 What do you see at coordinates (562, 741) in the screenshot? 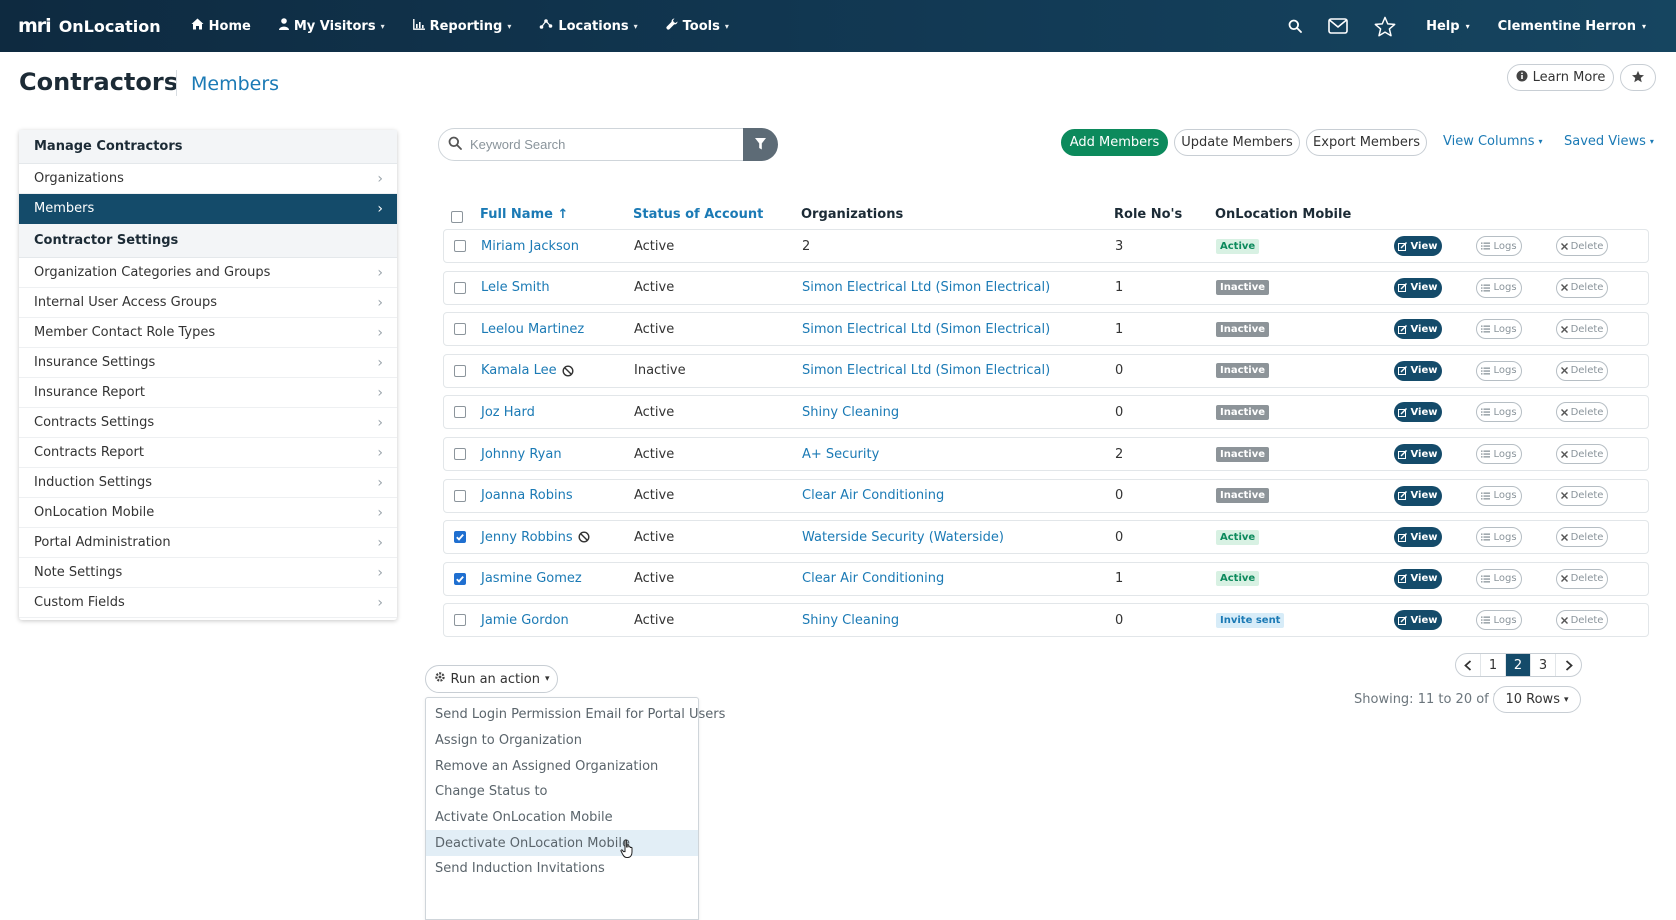
I see `action-menu-item: Assign to Organization` at bounding box center [562, 741].